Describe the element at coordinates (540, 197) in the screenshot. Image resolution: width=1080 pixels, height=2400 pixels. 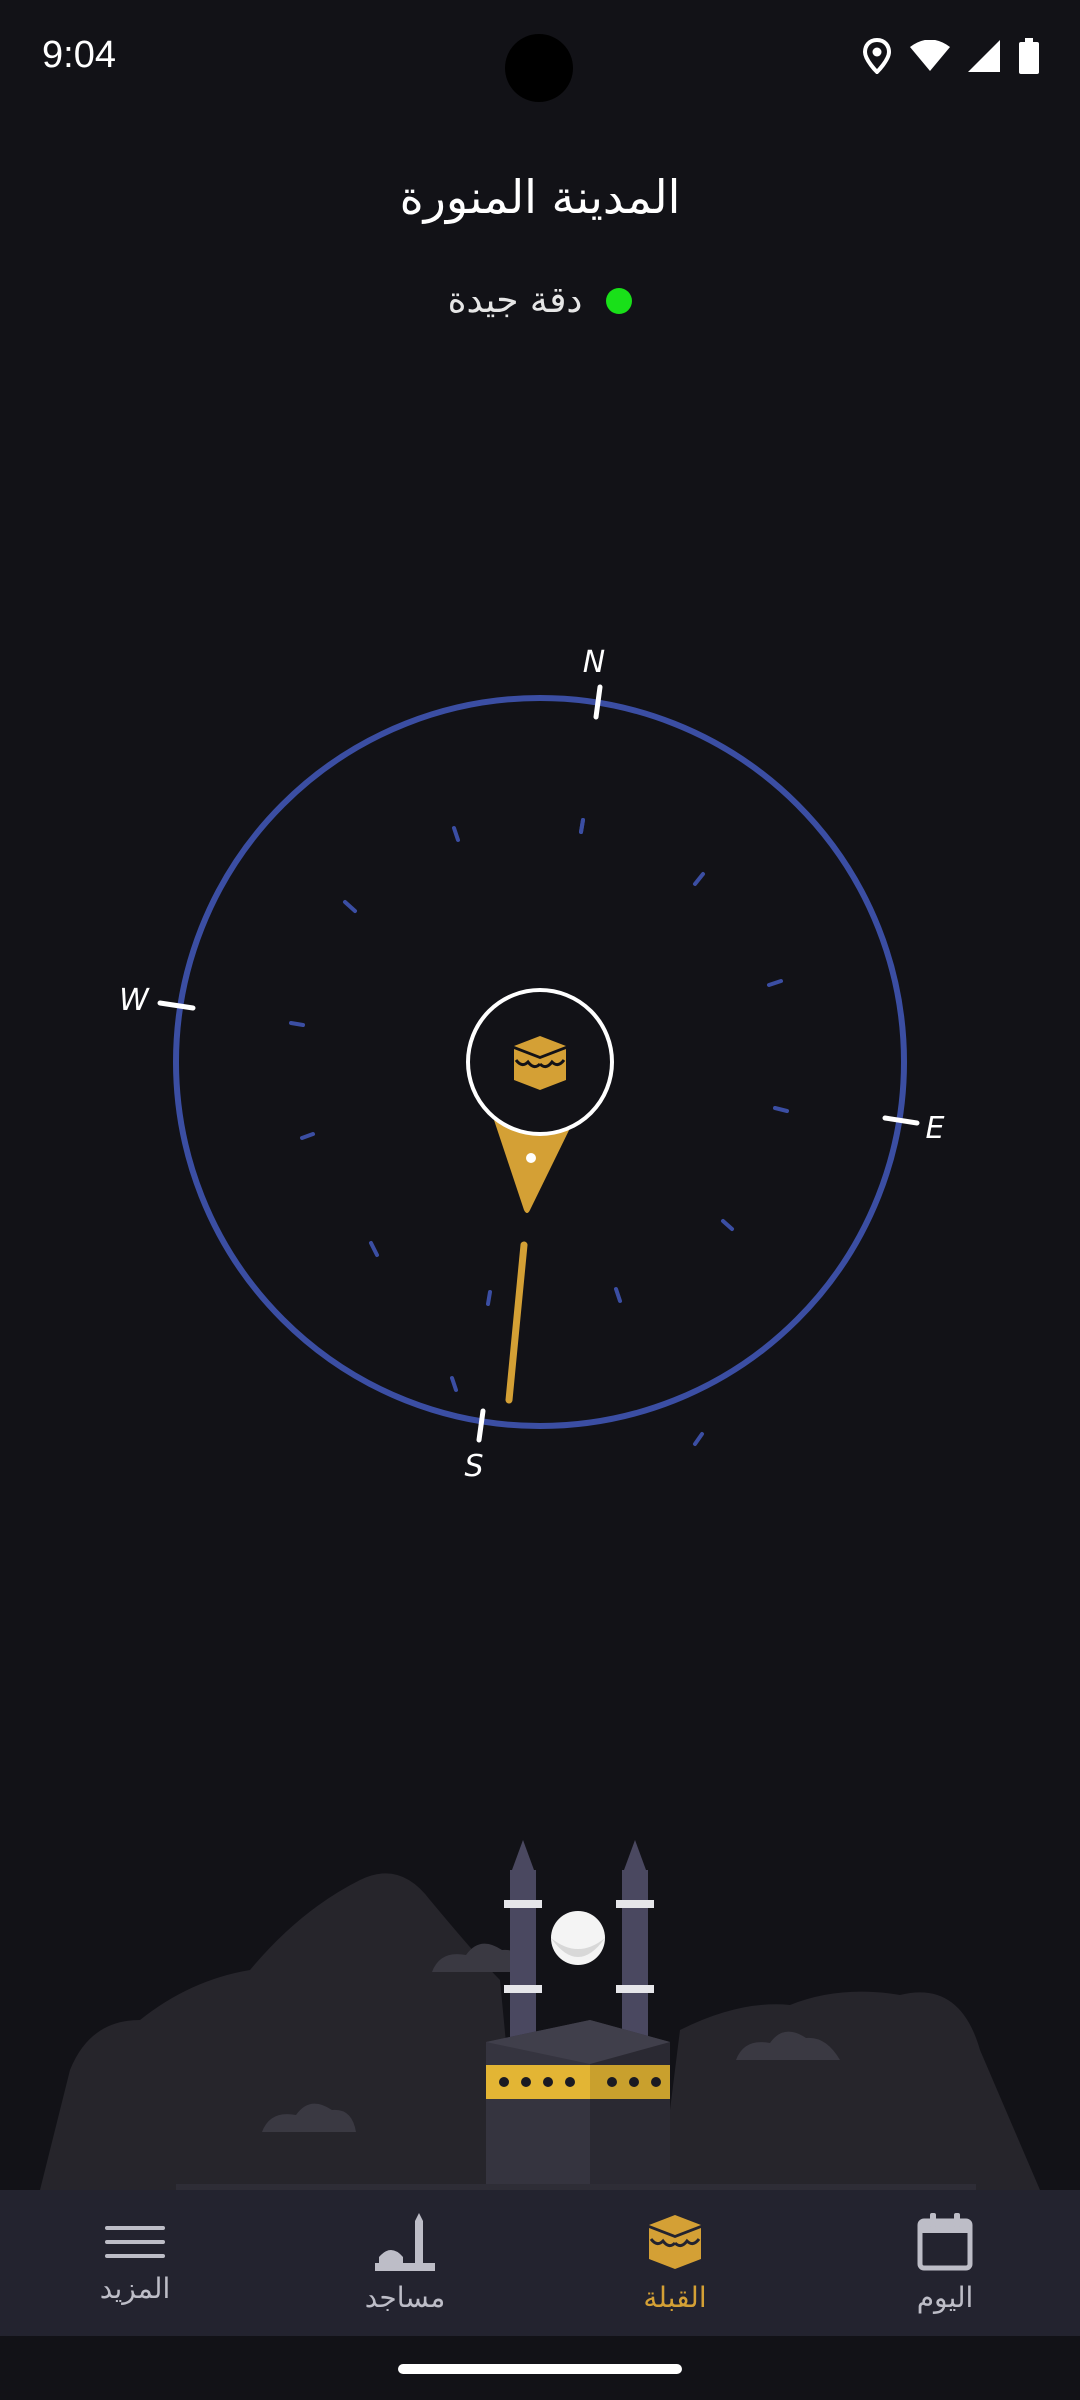
I see `city-title: المدينة المنورة` at that location.